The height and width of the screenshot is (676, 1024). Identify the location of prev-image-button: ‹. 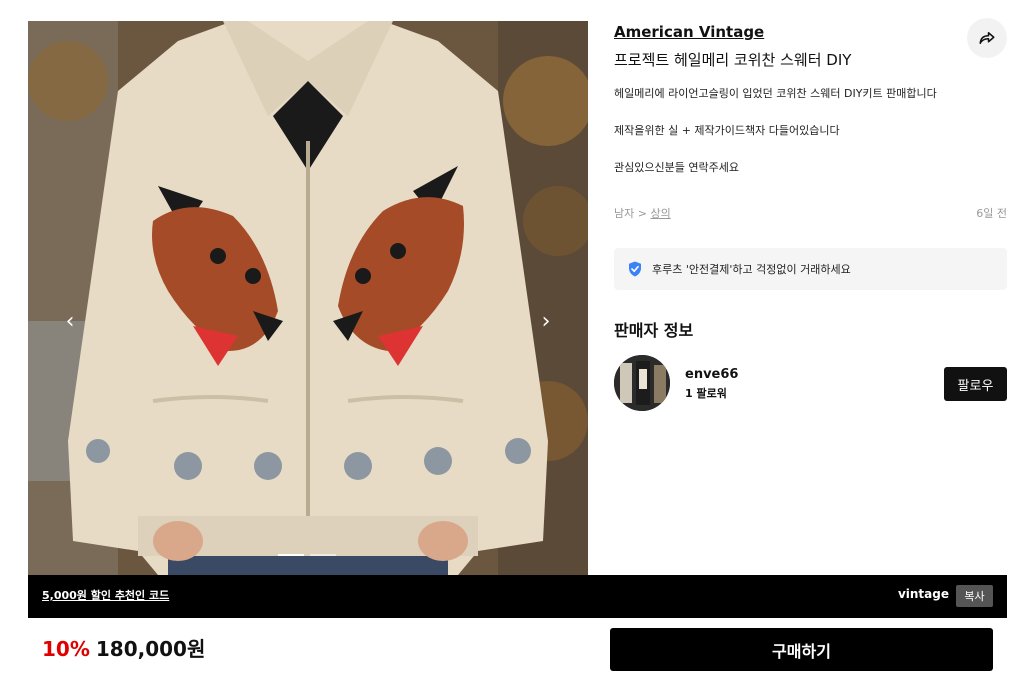
(70, 321).